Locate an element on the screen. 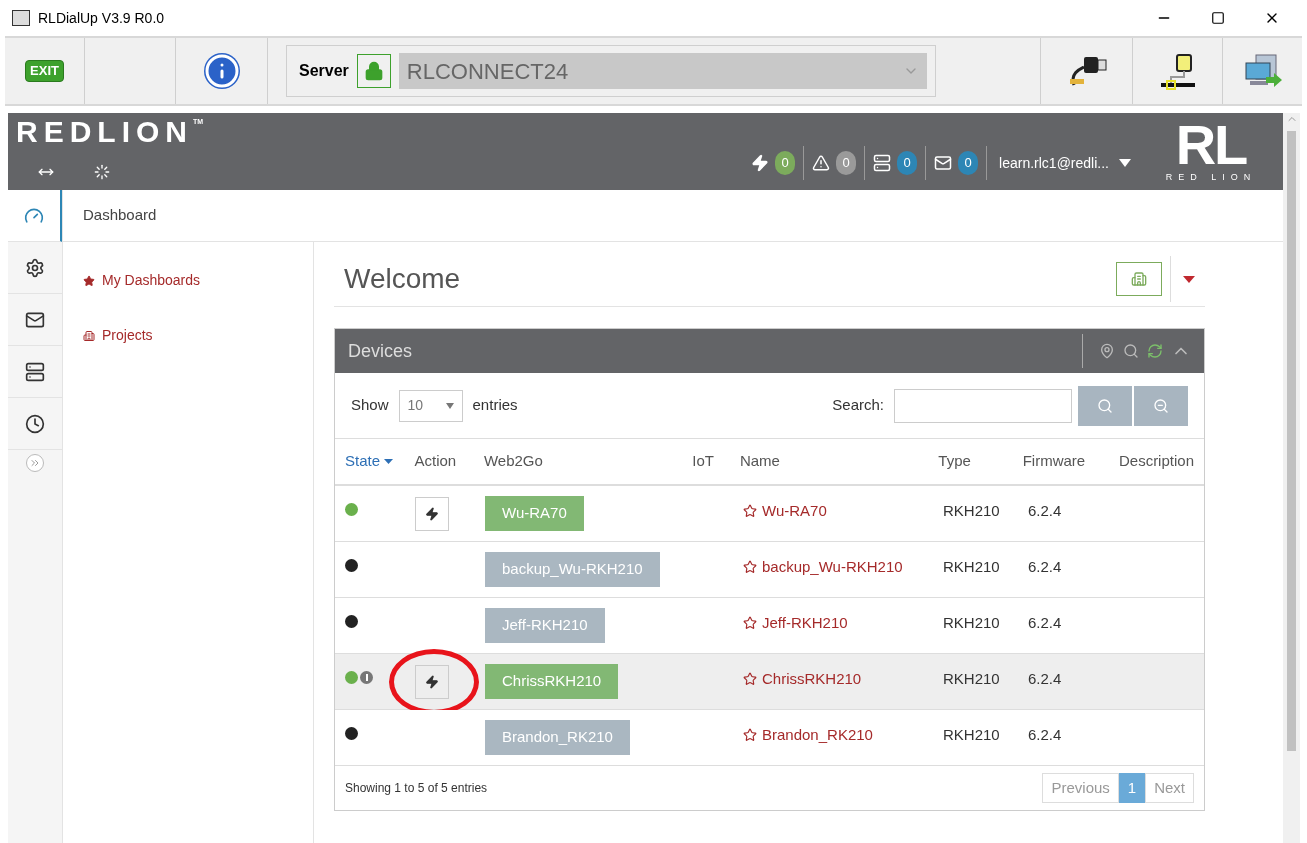  brand-logo: REDLION is located at coordinates (104, 132).